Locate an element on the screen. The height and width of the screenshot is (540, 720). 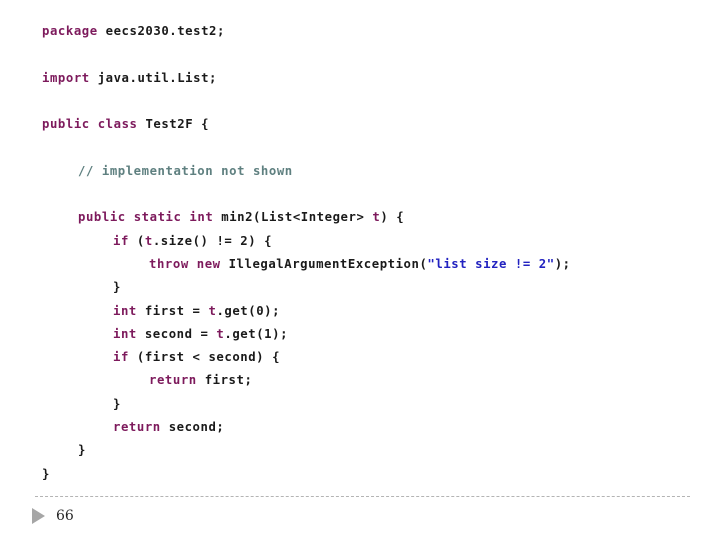
code-token-str: "list size != 2" is located at coordinates (491, 263).